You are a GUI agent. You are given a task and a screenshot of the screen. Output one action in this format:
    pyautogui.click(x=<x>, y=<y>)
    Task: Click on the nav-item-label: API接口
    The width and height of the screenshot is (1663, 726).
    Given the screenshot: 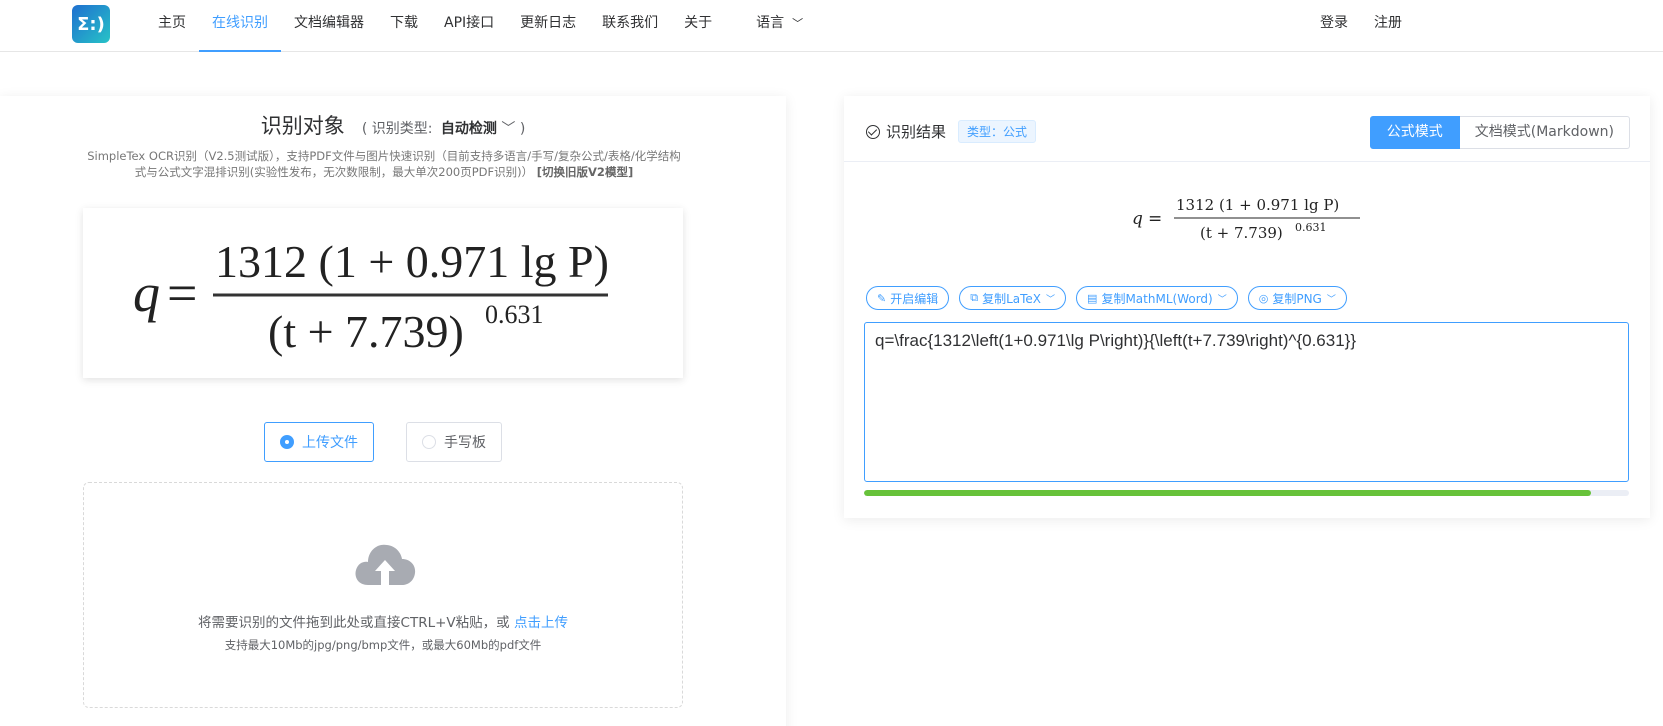 What is the action you would take?
    pyautogui.click(x=469, y=23)
    